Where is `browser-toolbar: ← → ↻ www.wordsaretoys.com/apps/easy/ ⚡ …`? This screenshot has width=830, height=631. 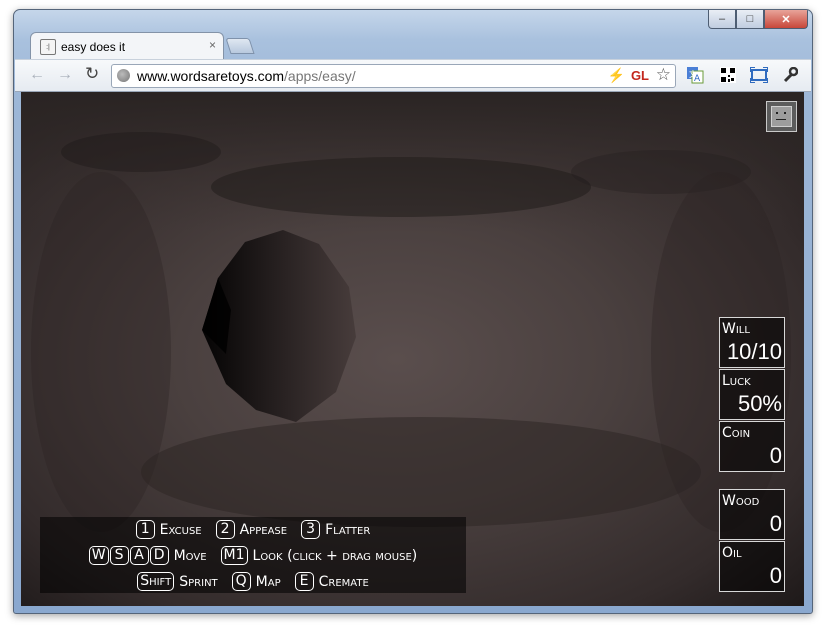 browser-toolbar: ← → ↻ www.wordsaretoys.com/apps/easy/ ⚡ … is located at coordinates (413, 75).